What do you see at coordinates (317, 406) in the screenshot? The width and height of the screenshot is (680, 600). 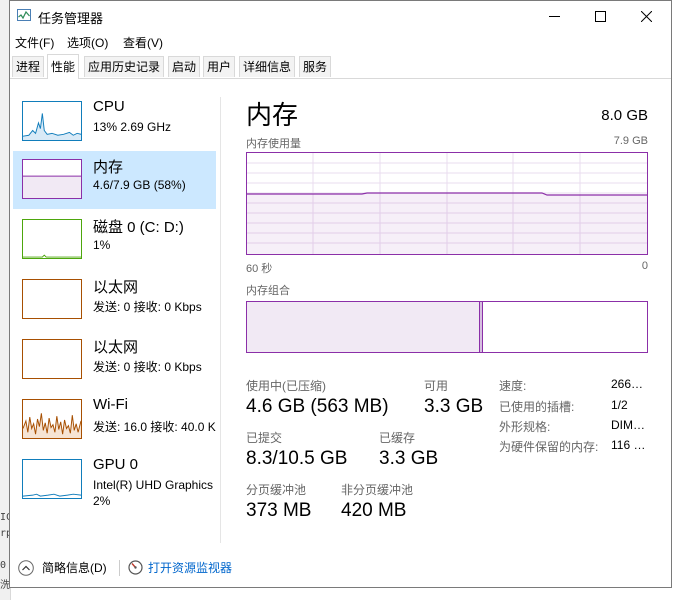 I see `in-use-value: 4.6 GB (563 MB)` at bounding box center [317, 406].